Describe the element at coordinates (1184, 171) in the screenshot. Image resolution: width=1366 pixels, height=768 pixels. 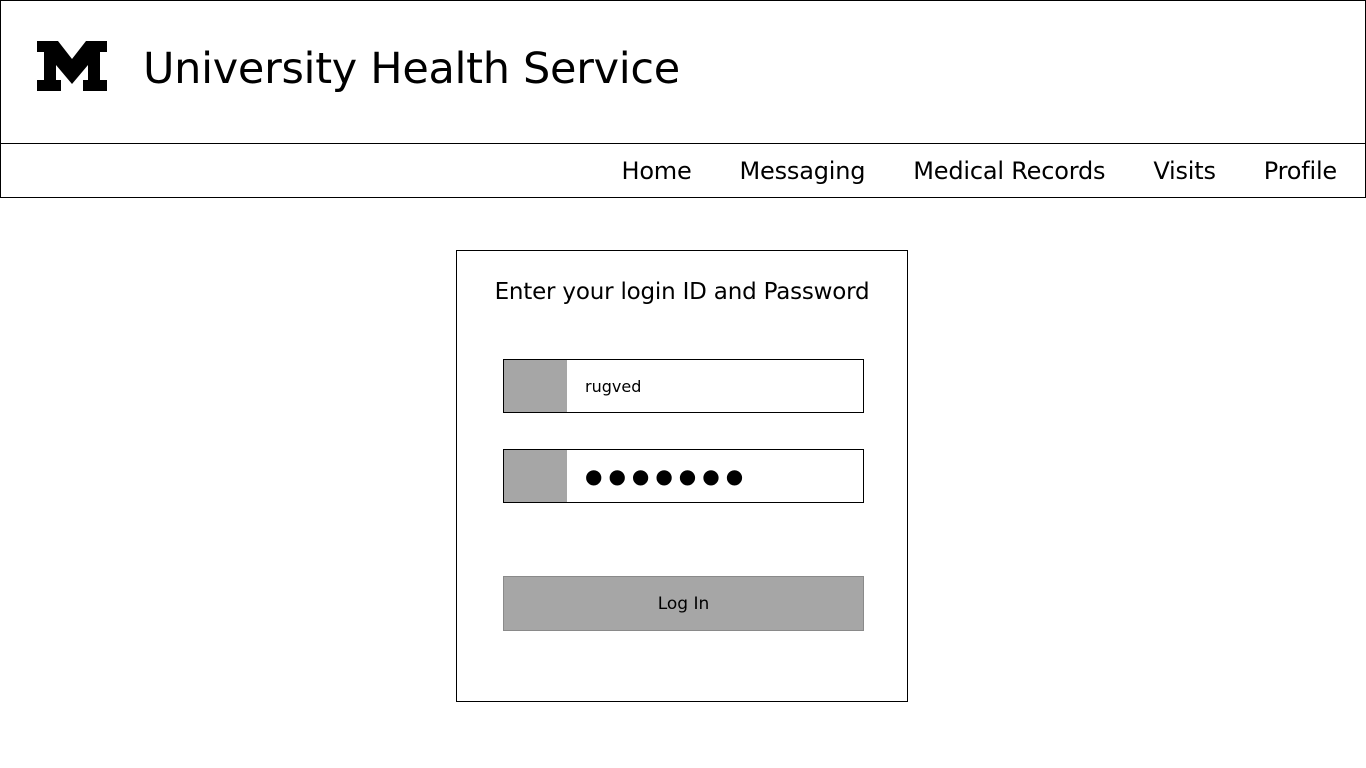
I see `nav-item-visits: Visits` at that location.